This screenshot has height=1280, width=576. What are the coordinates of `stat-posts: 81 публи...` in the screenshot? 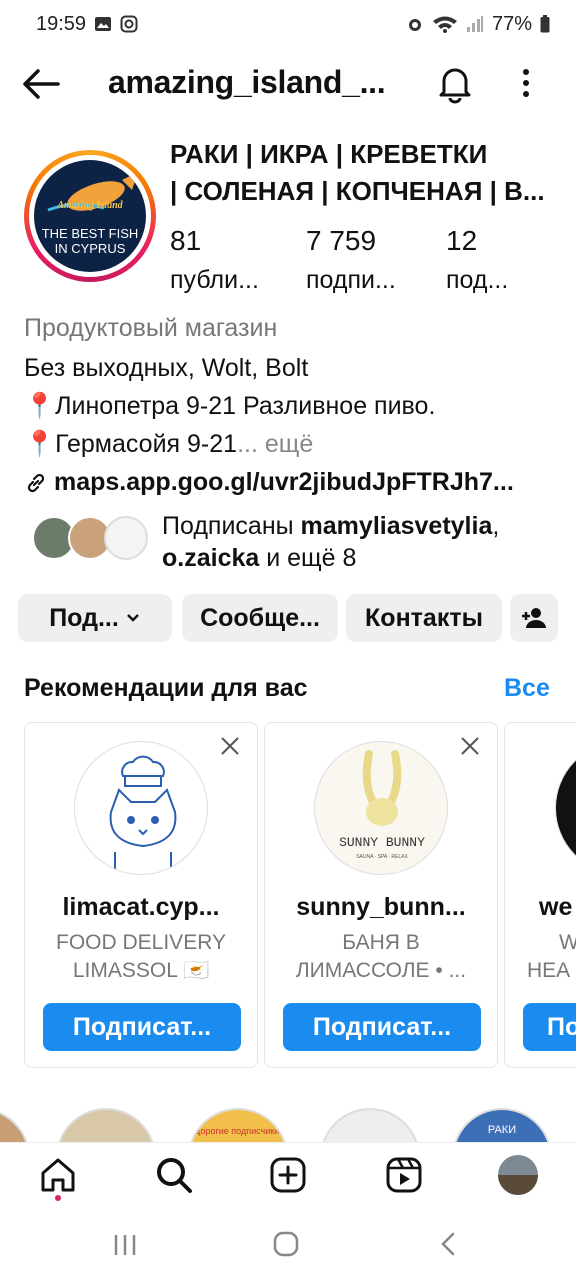 It's located at (214, 261).